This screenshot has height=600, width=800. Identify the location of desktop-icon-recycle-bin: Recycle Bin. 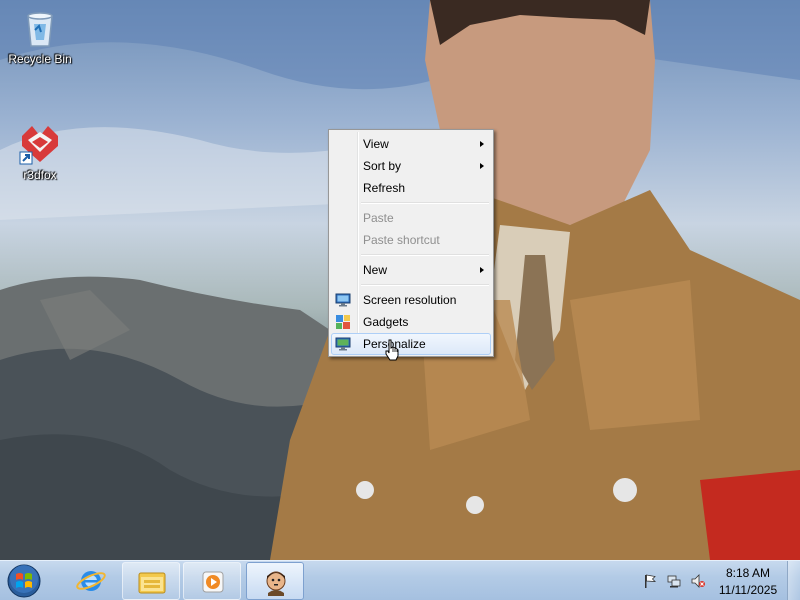
(40, 36).